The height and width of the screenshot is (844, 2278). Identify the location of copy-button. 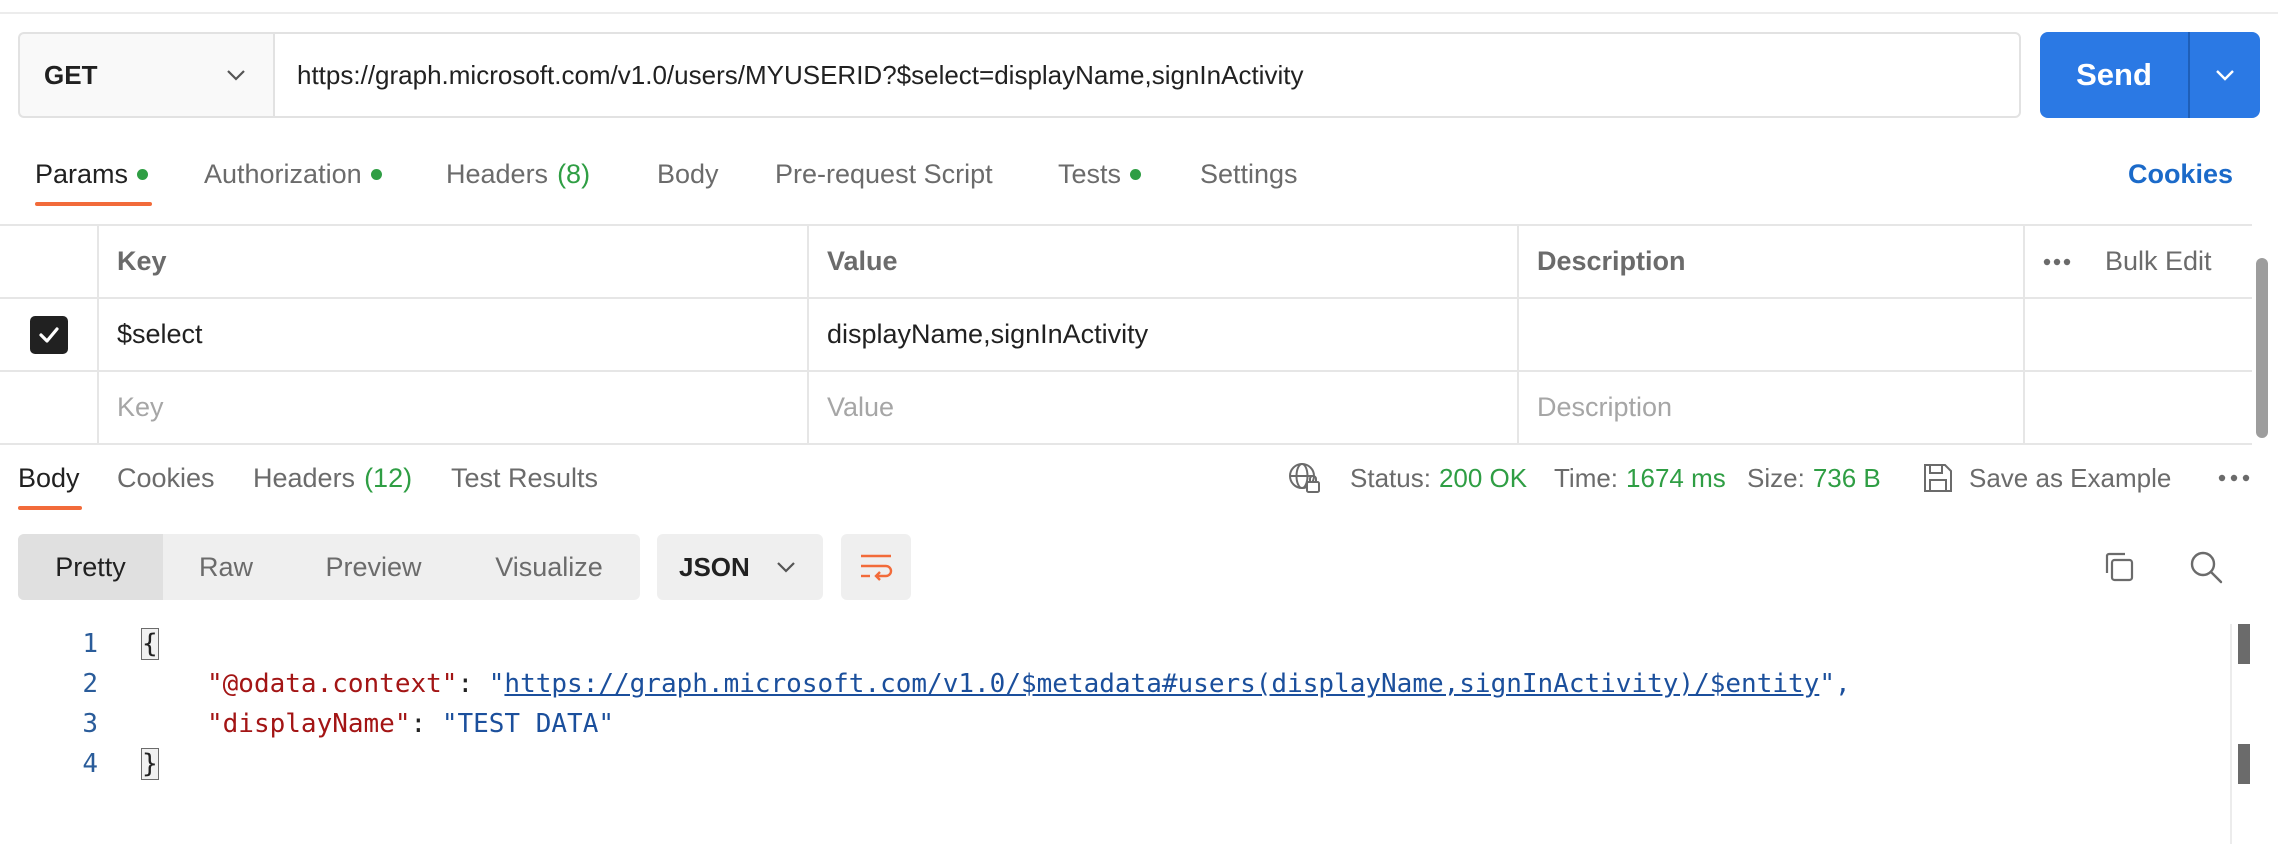
(2119, 567).